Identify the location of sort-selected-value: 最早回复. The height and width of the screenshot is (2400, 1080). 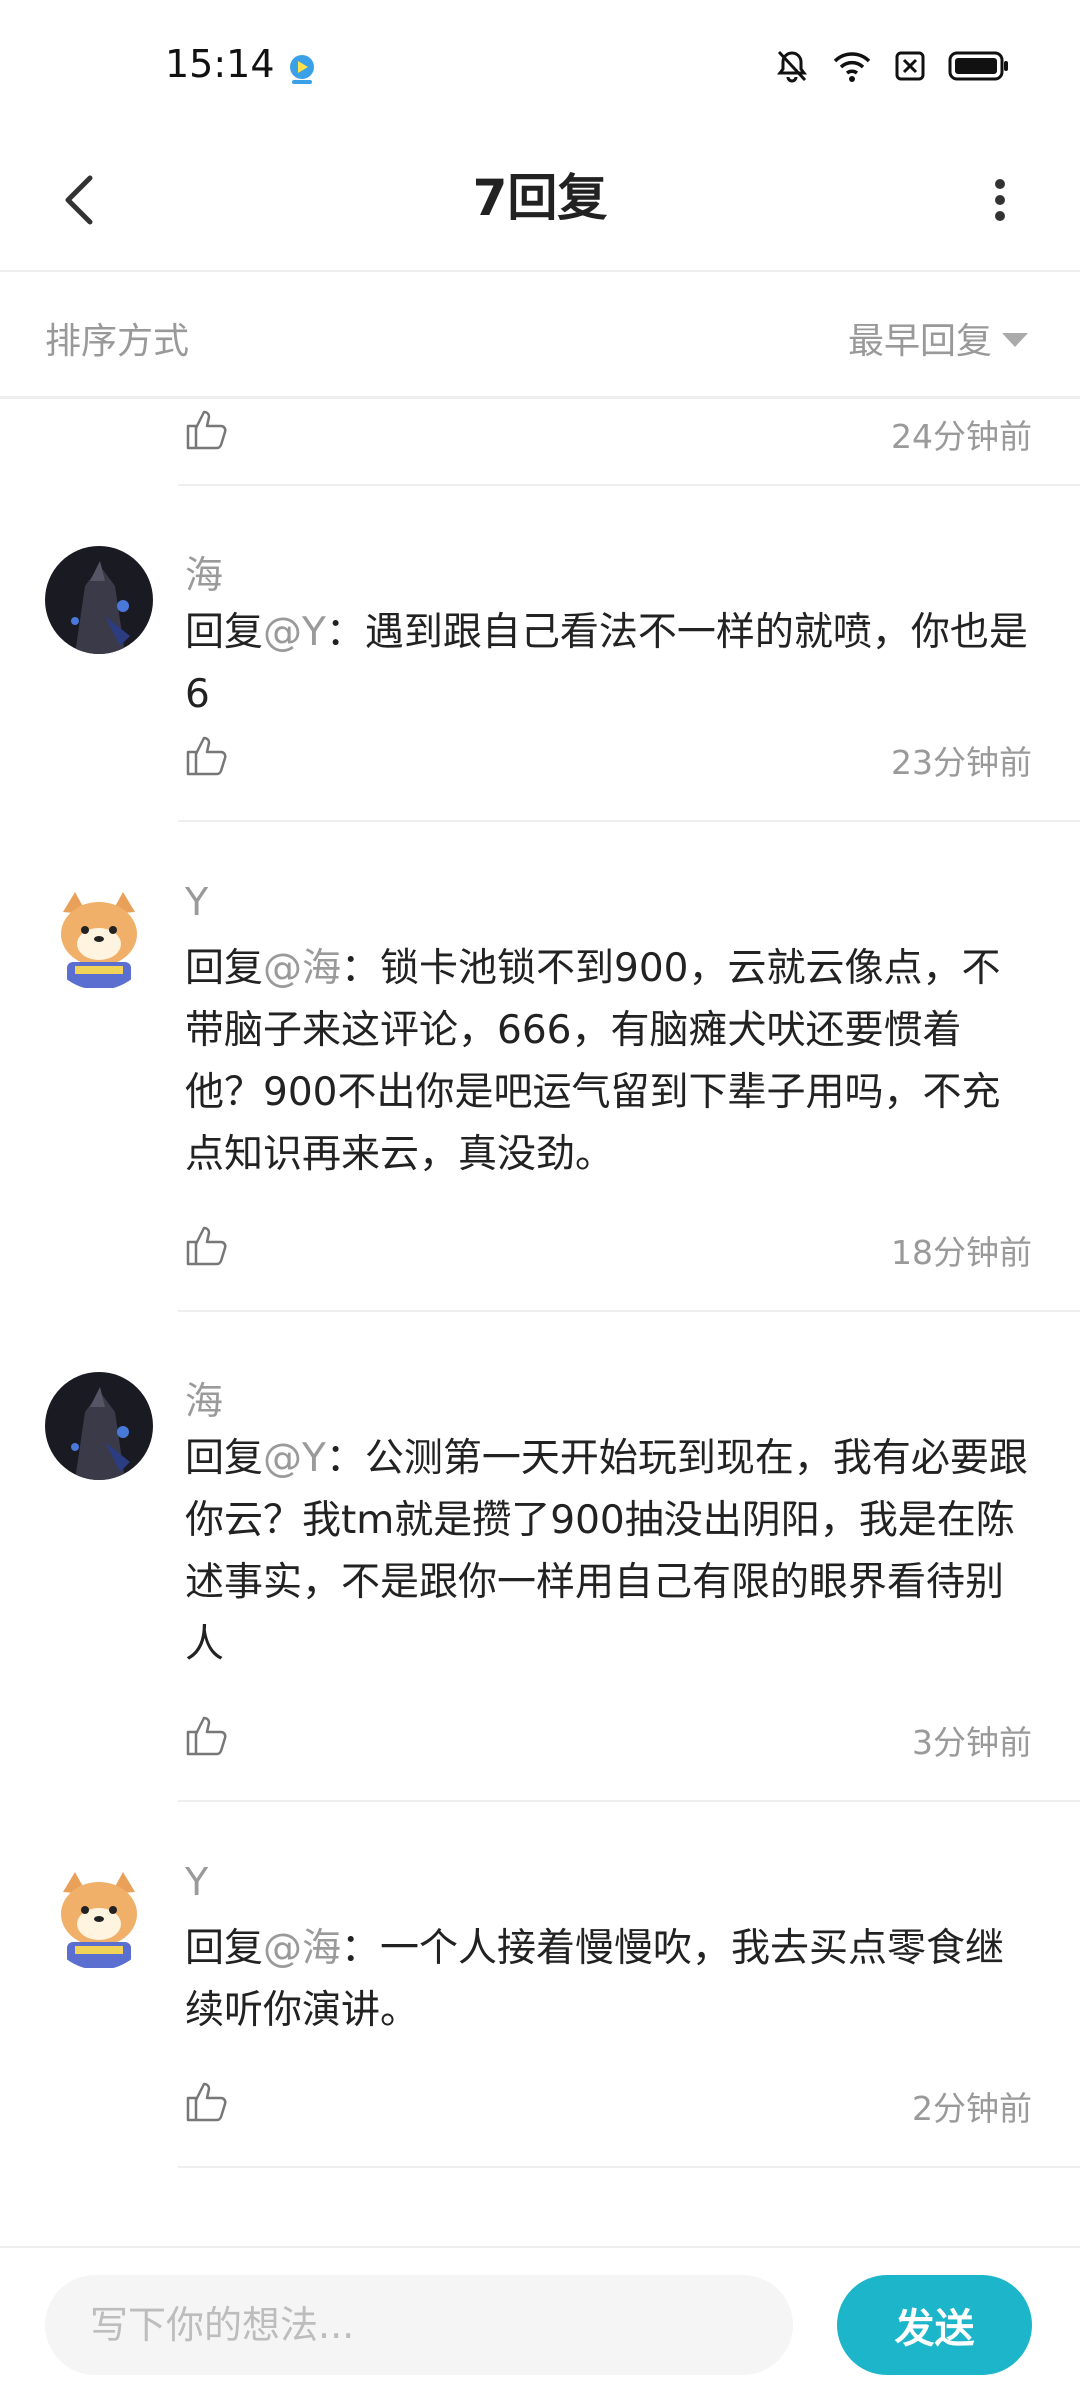
(919, 341).